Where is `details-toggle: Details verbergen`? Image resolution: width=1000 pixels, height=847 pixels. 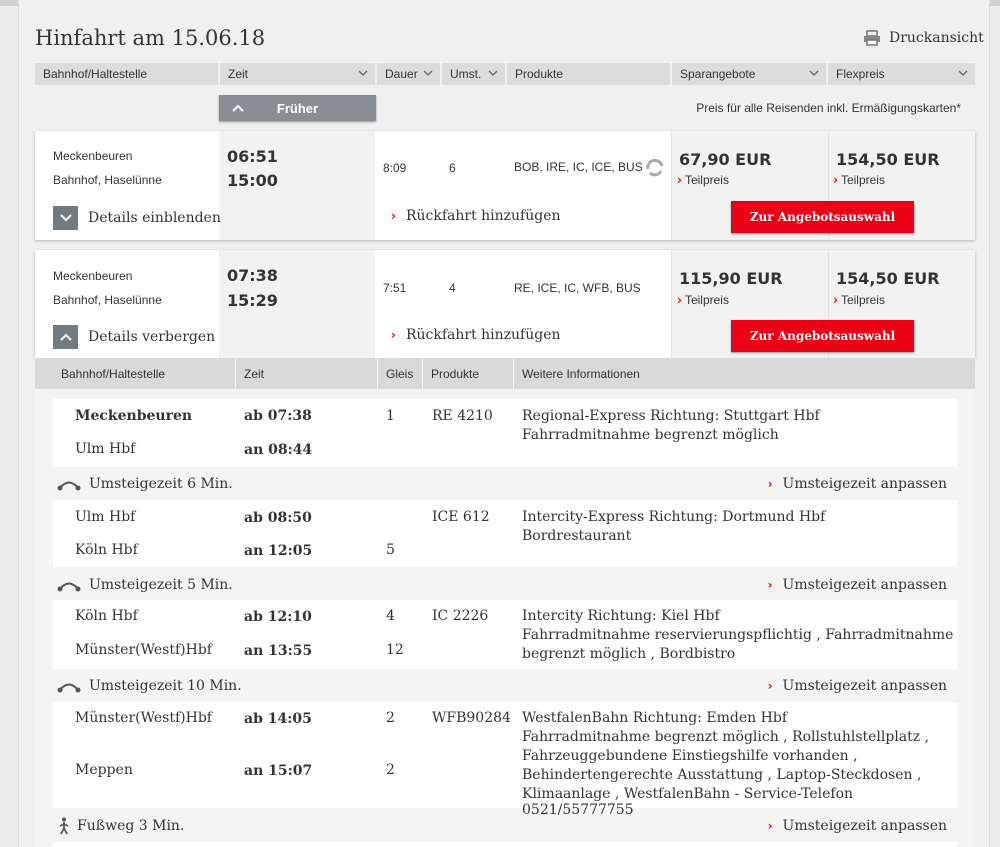
details-toggle: Details verbergen is located at coordinates (134, 337).